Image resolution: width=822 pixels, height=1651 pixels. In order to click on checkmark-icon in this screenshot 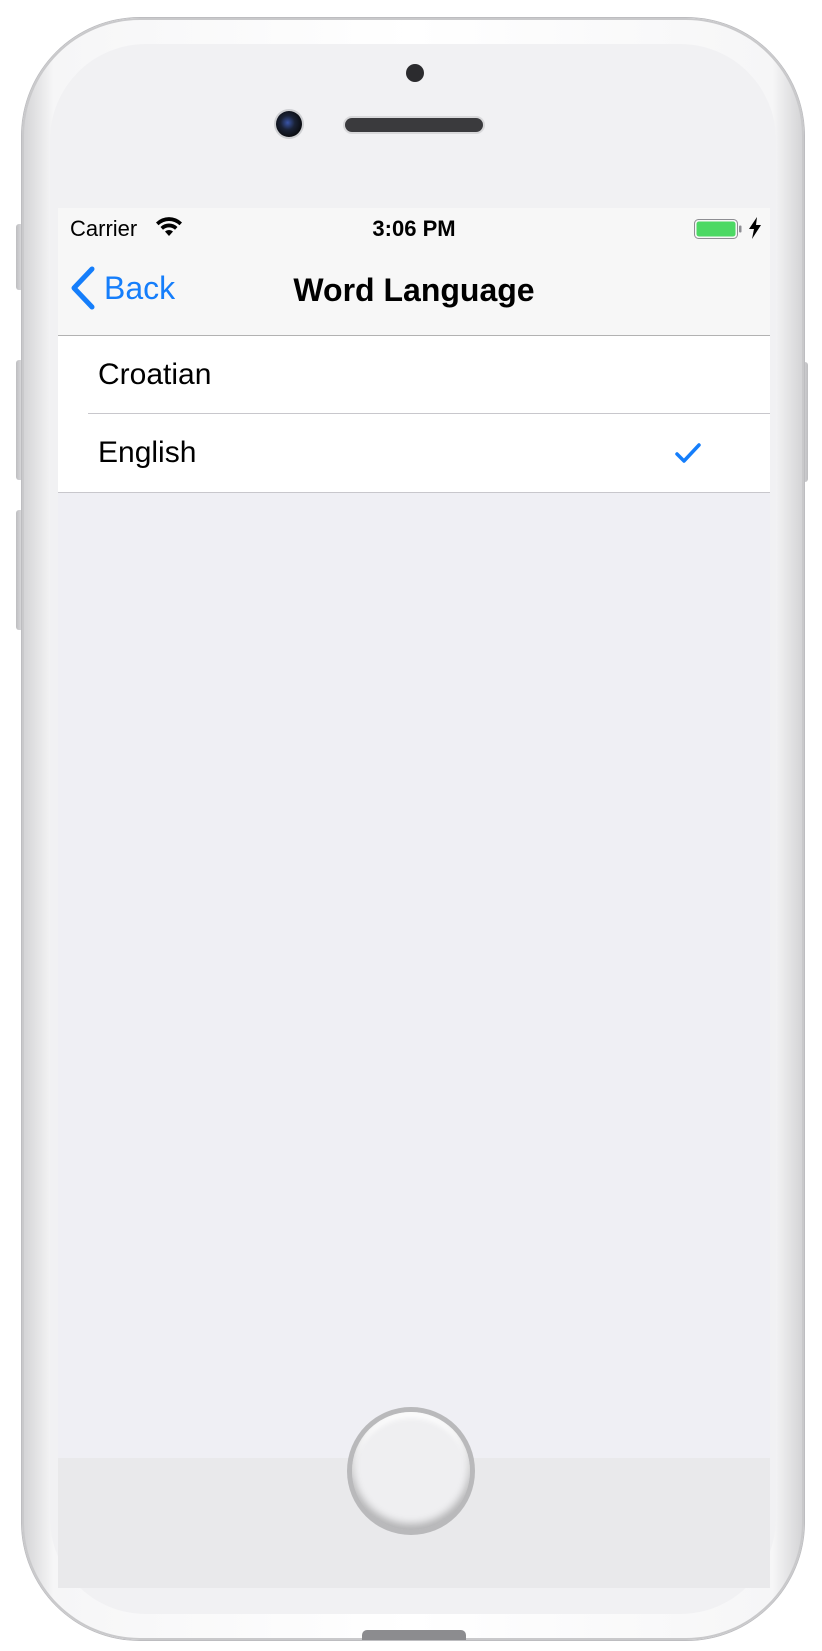, I will do `click(688, 453)`.